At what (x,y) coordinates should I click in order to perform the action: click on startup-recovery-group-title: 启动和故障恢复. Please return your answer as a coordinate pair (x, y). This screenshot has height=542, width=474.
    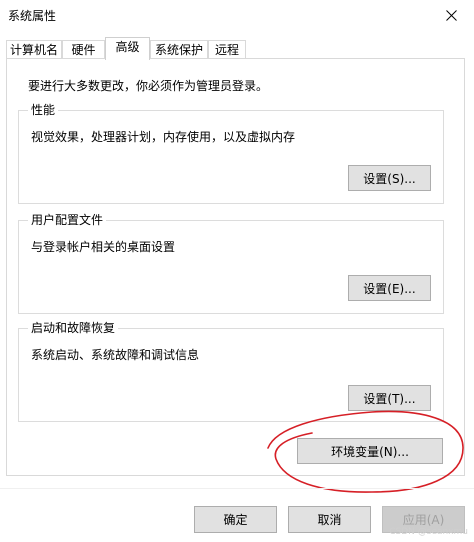
    Looking at the image, I should click on (73, 328).